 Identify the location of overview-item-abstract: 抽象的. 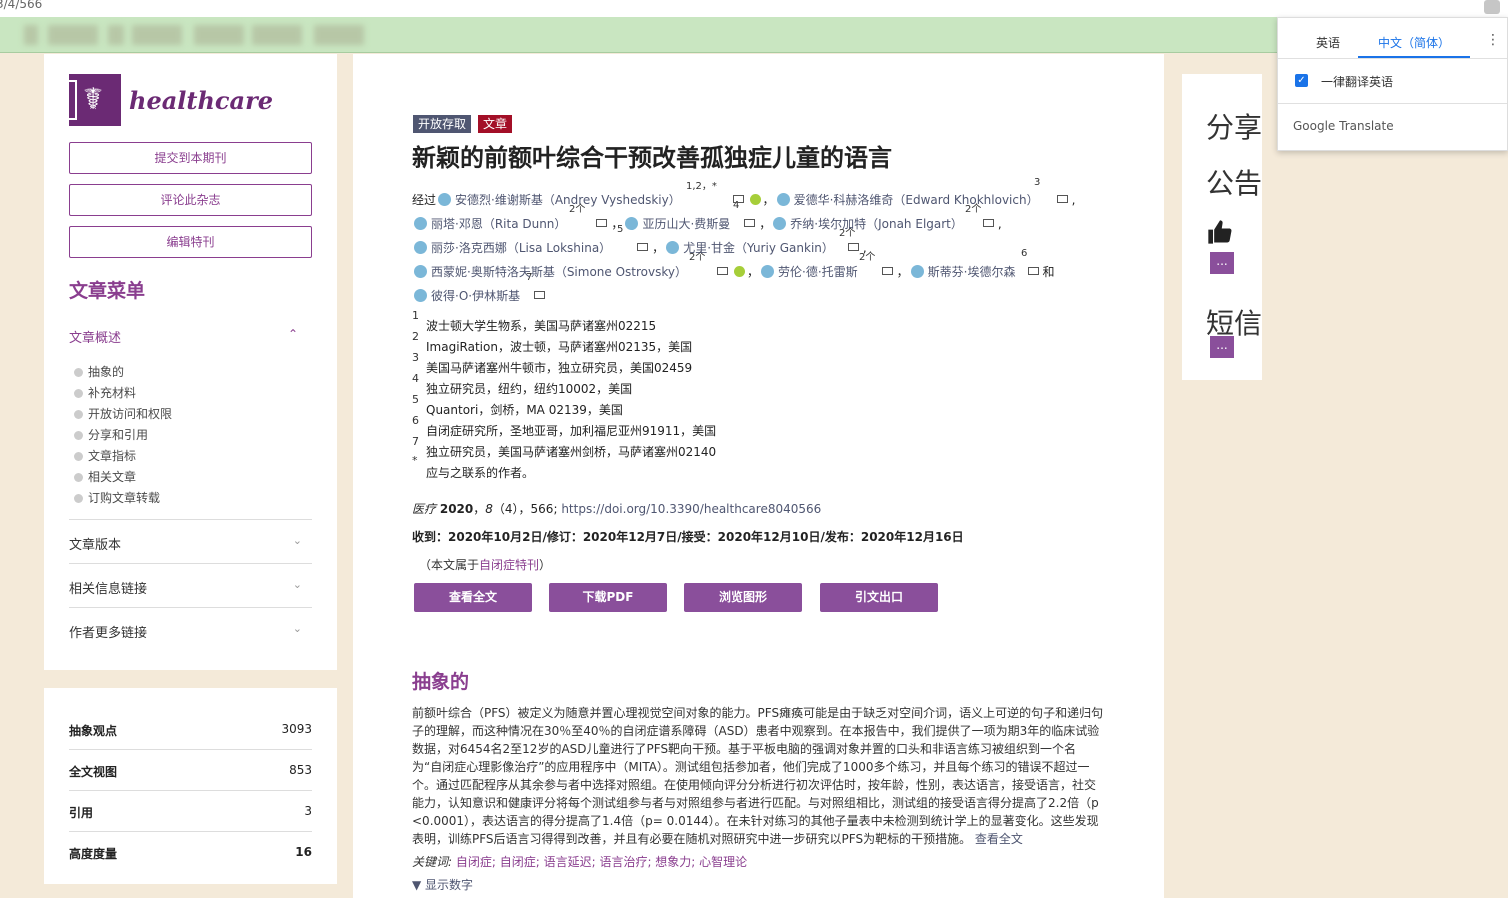
(99, 371).